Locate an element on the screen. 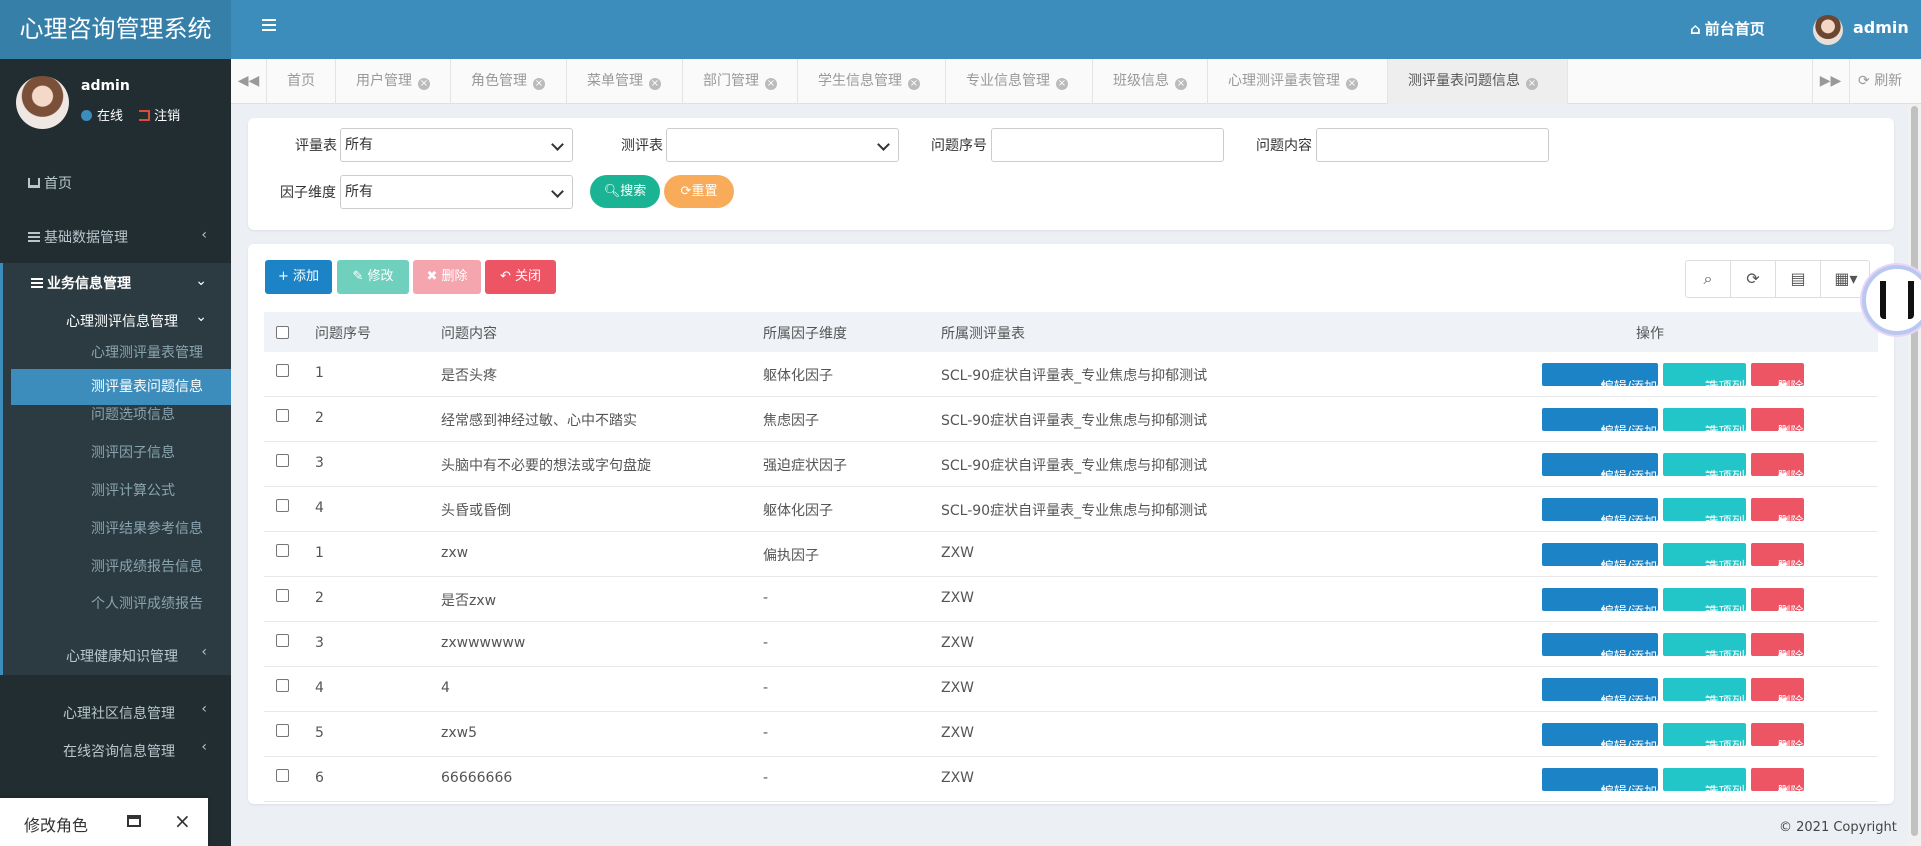 The width and height of the screenshot is (1921, 846). scrollbar is located at coordinates (1914, 475).